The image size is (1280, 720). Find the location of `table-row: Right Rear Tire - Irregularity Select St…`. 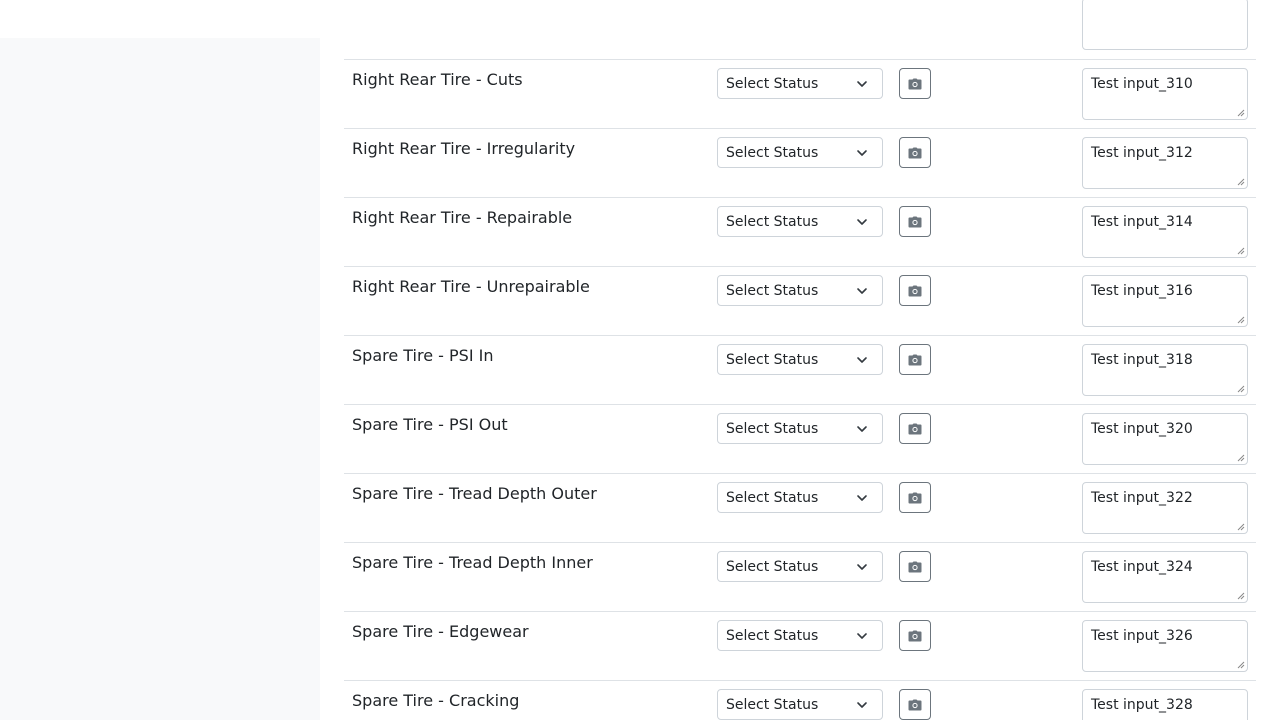

table-row: Right Rear Tire - Irregularity Select St… is located at coordinates (800, 162).